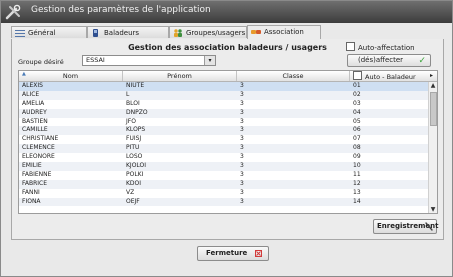  I want to click on table-row: ALEXIS NIUTE 3 01, so click(224, 86).